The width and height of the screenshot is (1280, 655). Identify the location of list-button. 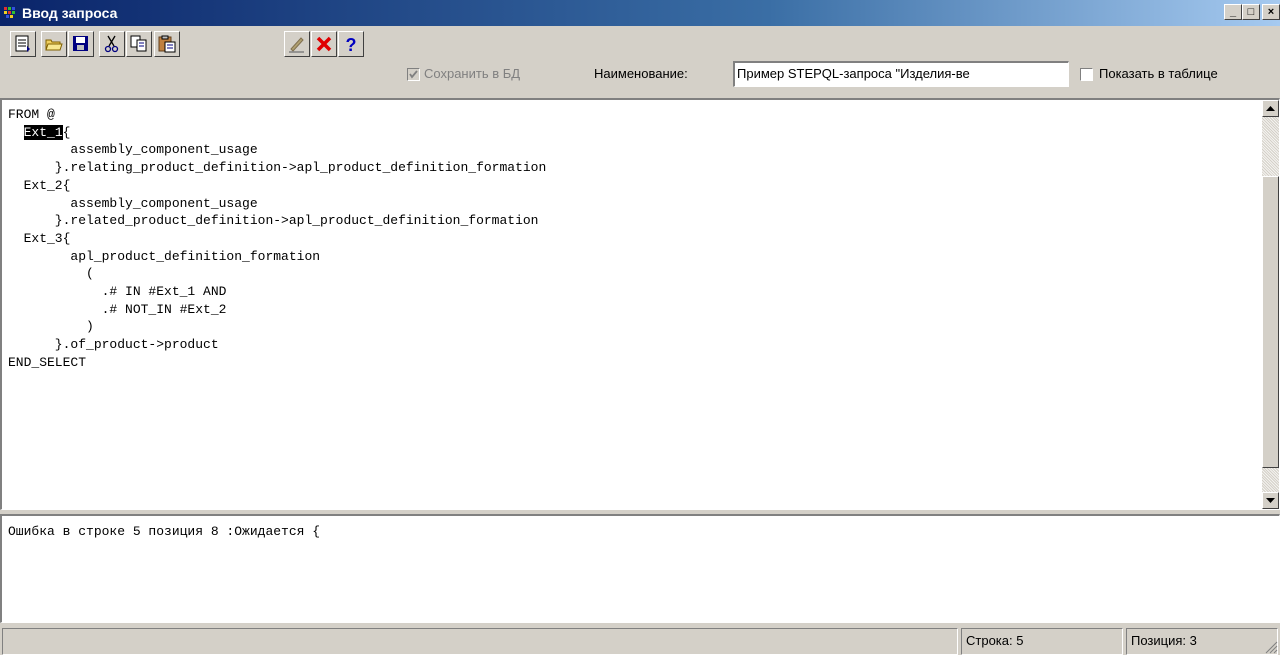
(23, 44).